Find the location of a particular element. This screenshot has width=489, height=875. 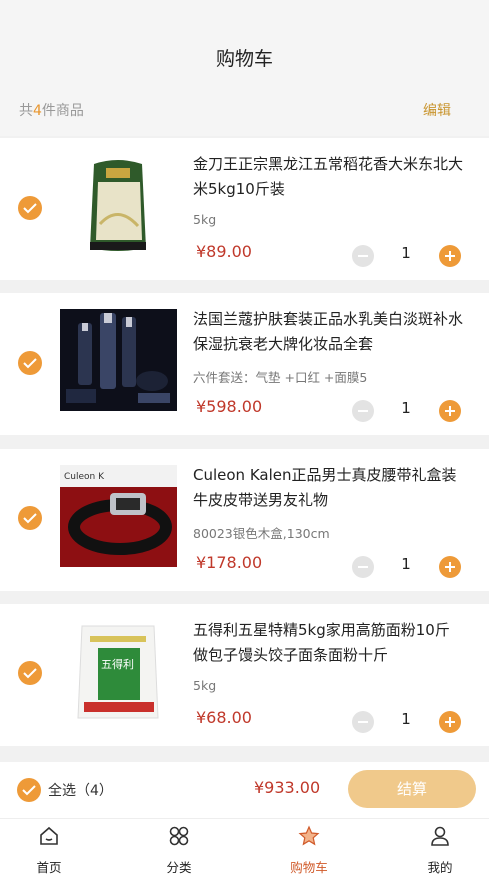

product-spec: 六件套送：气垫 +口红 +面膜5 is located at coordinates (280, 377).